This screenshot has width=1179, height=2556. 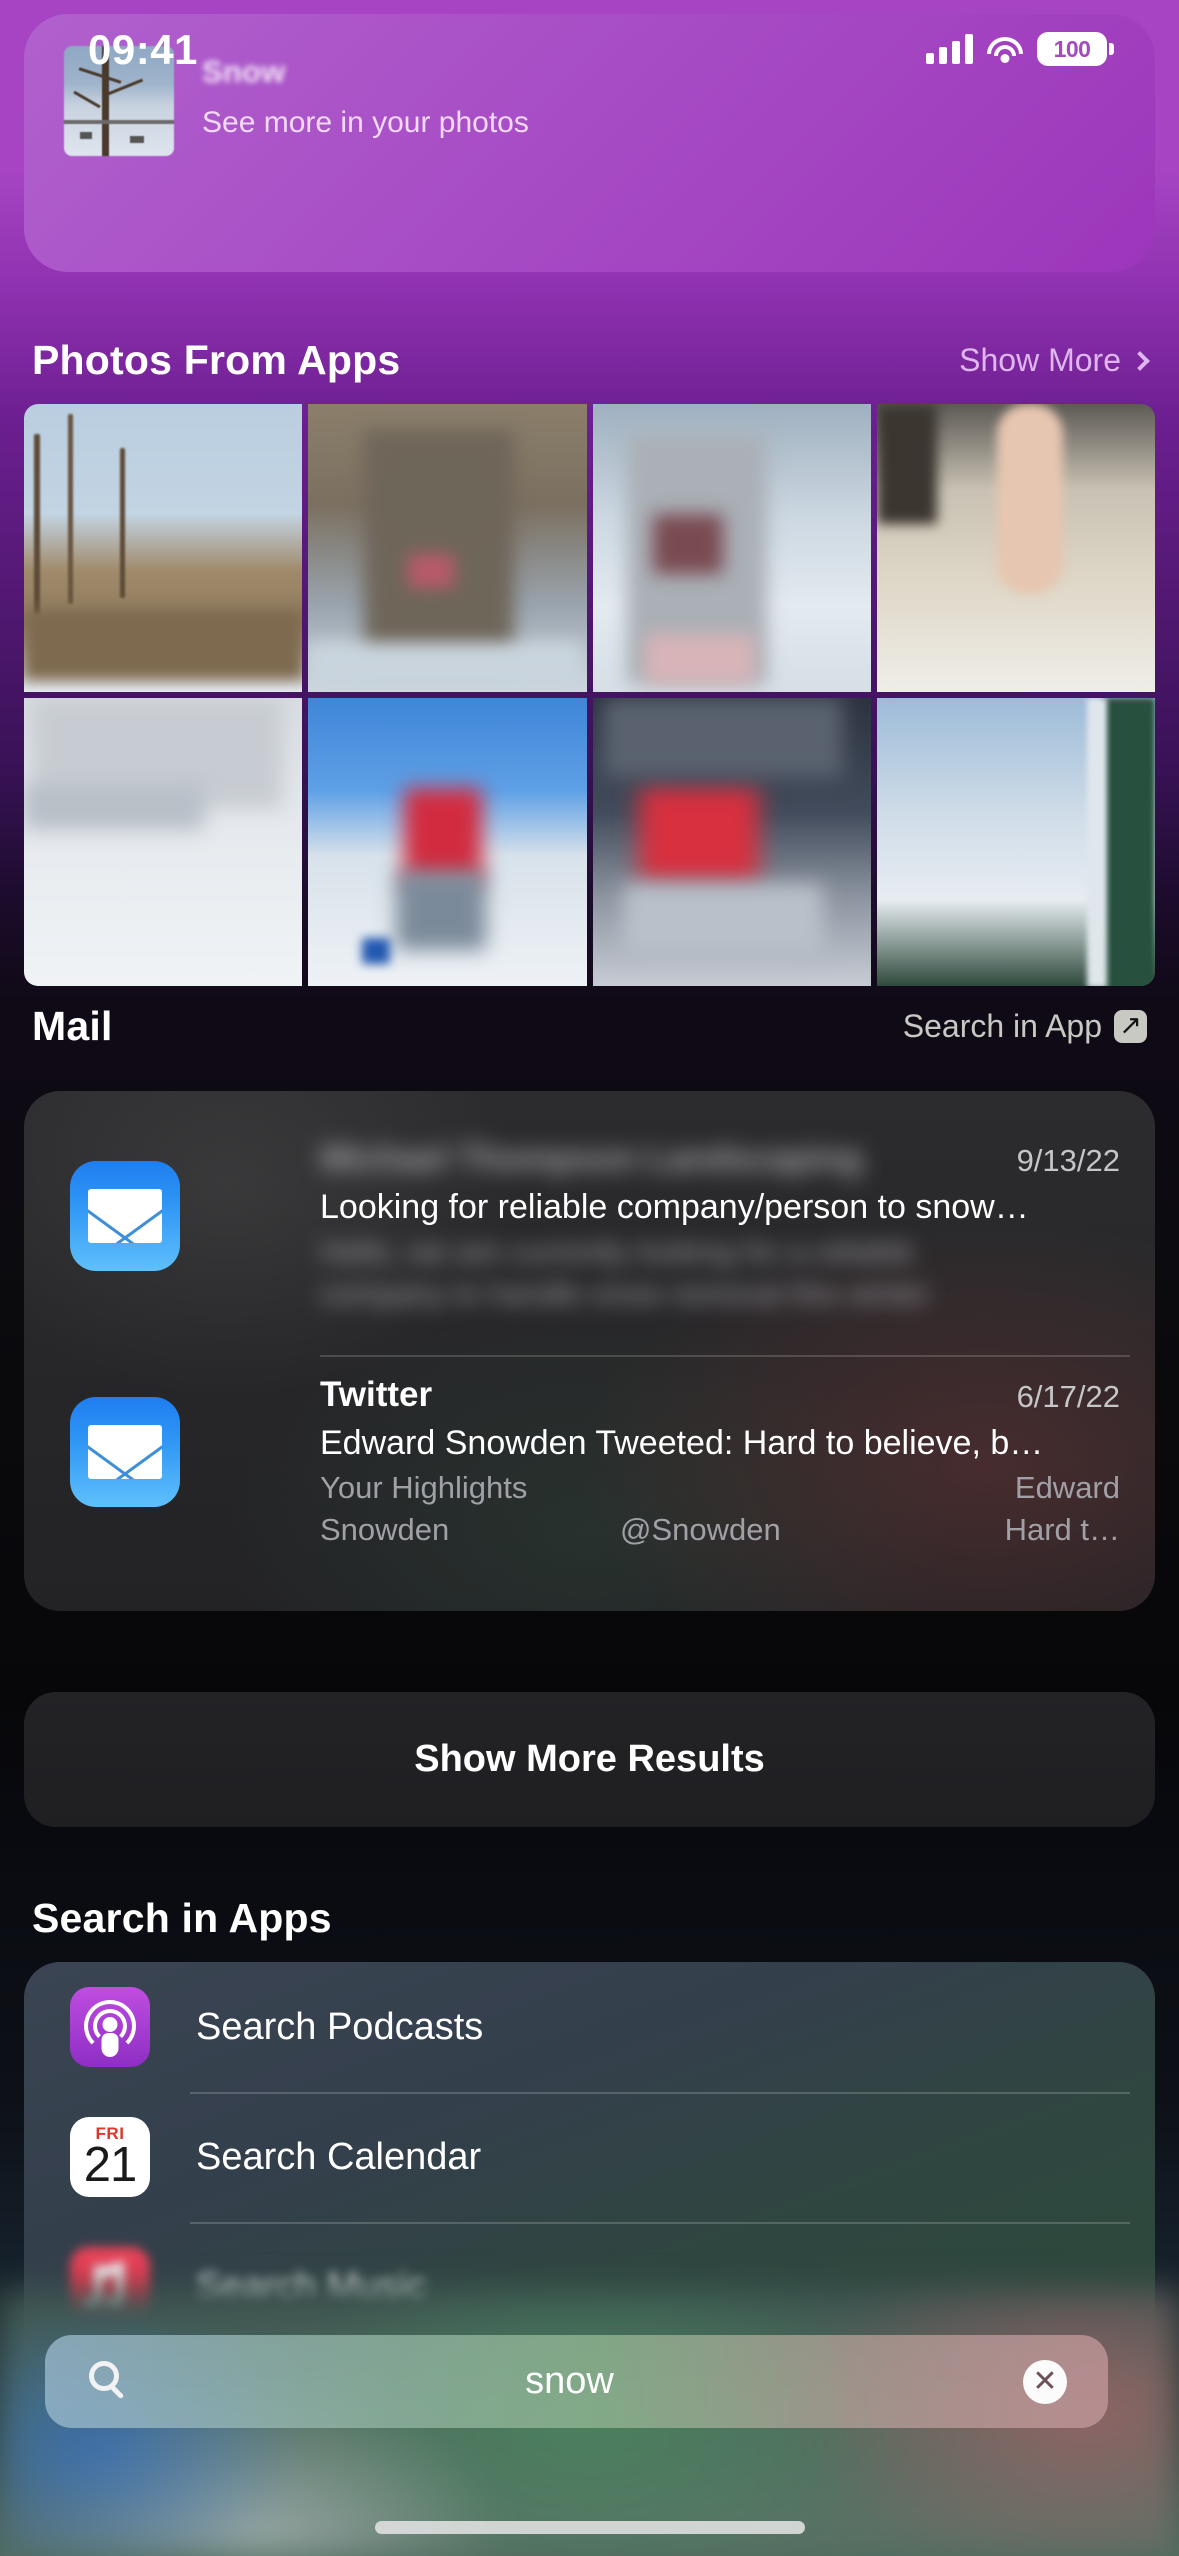 What do you see at coordinates (119, 101) in the screenshot?
I see `snow-photo-thumbnail` at bounding box center [119, 101].